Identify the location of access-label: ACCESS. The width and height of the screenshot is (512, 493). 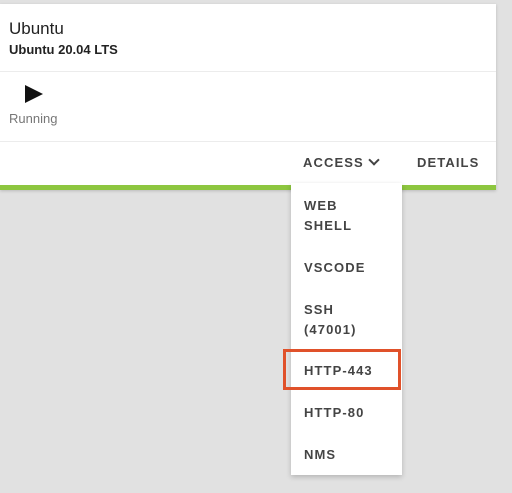
(333, 162).